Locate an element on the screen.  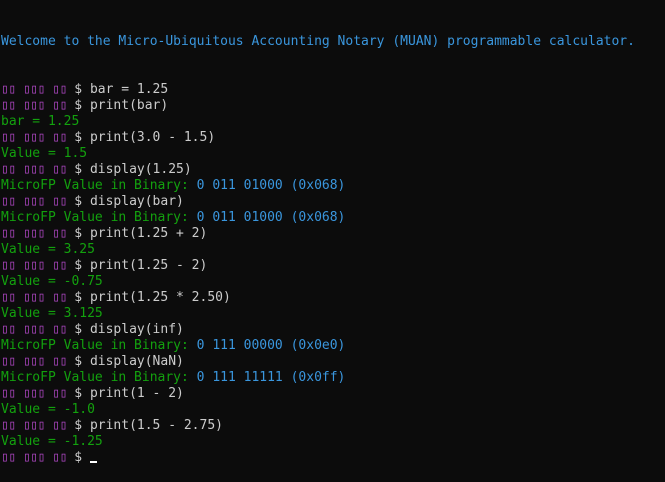
prompt-line: ▯▯ ▯▯▯ ▯▯ $ print(3.0 - 1.5) is located at coordinates (333, 138).